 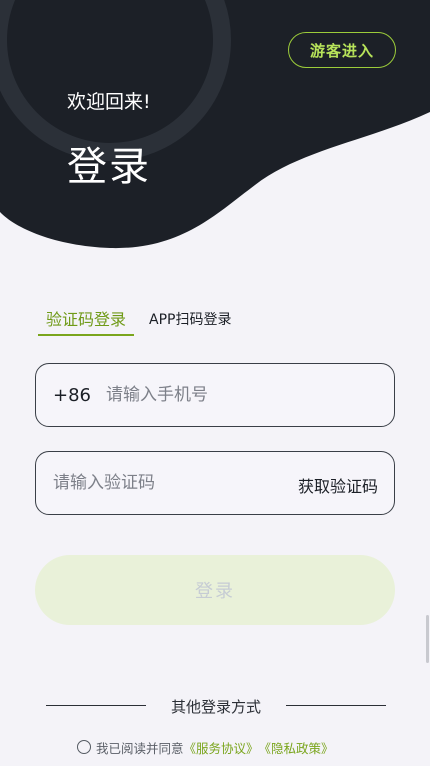 I want to click on login-button: 登录, so click(x=215, y=590).